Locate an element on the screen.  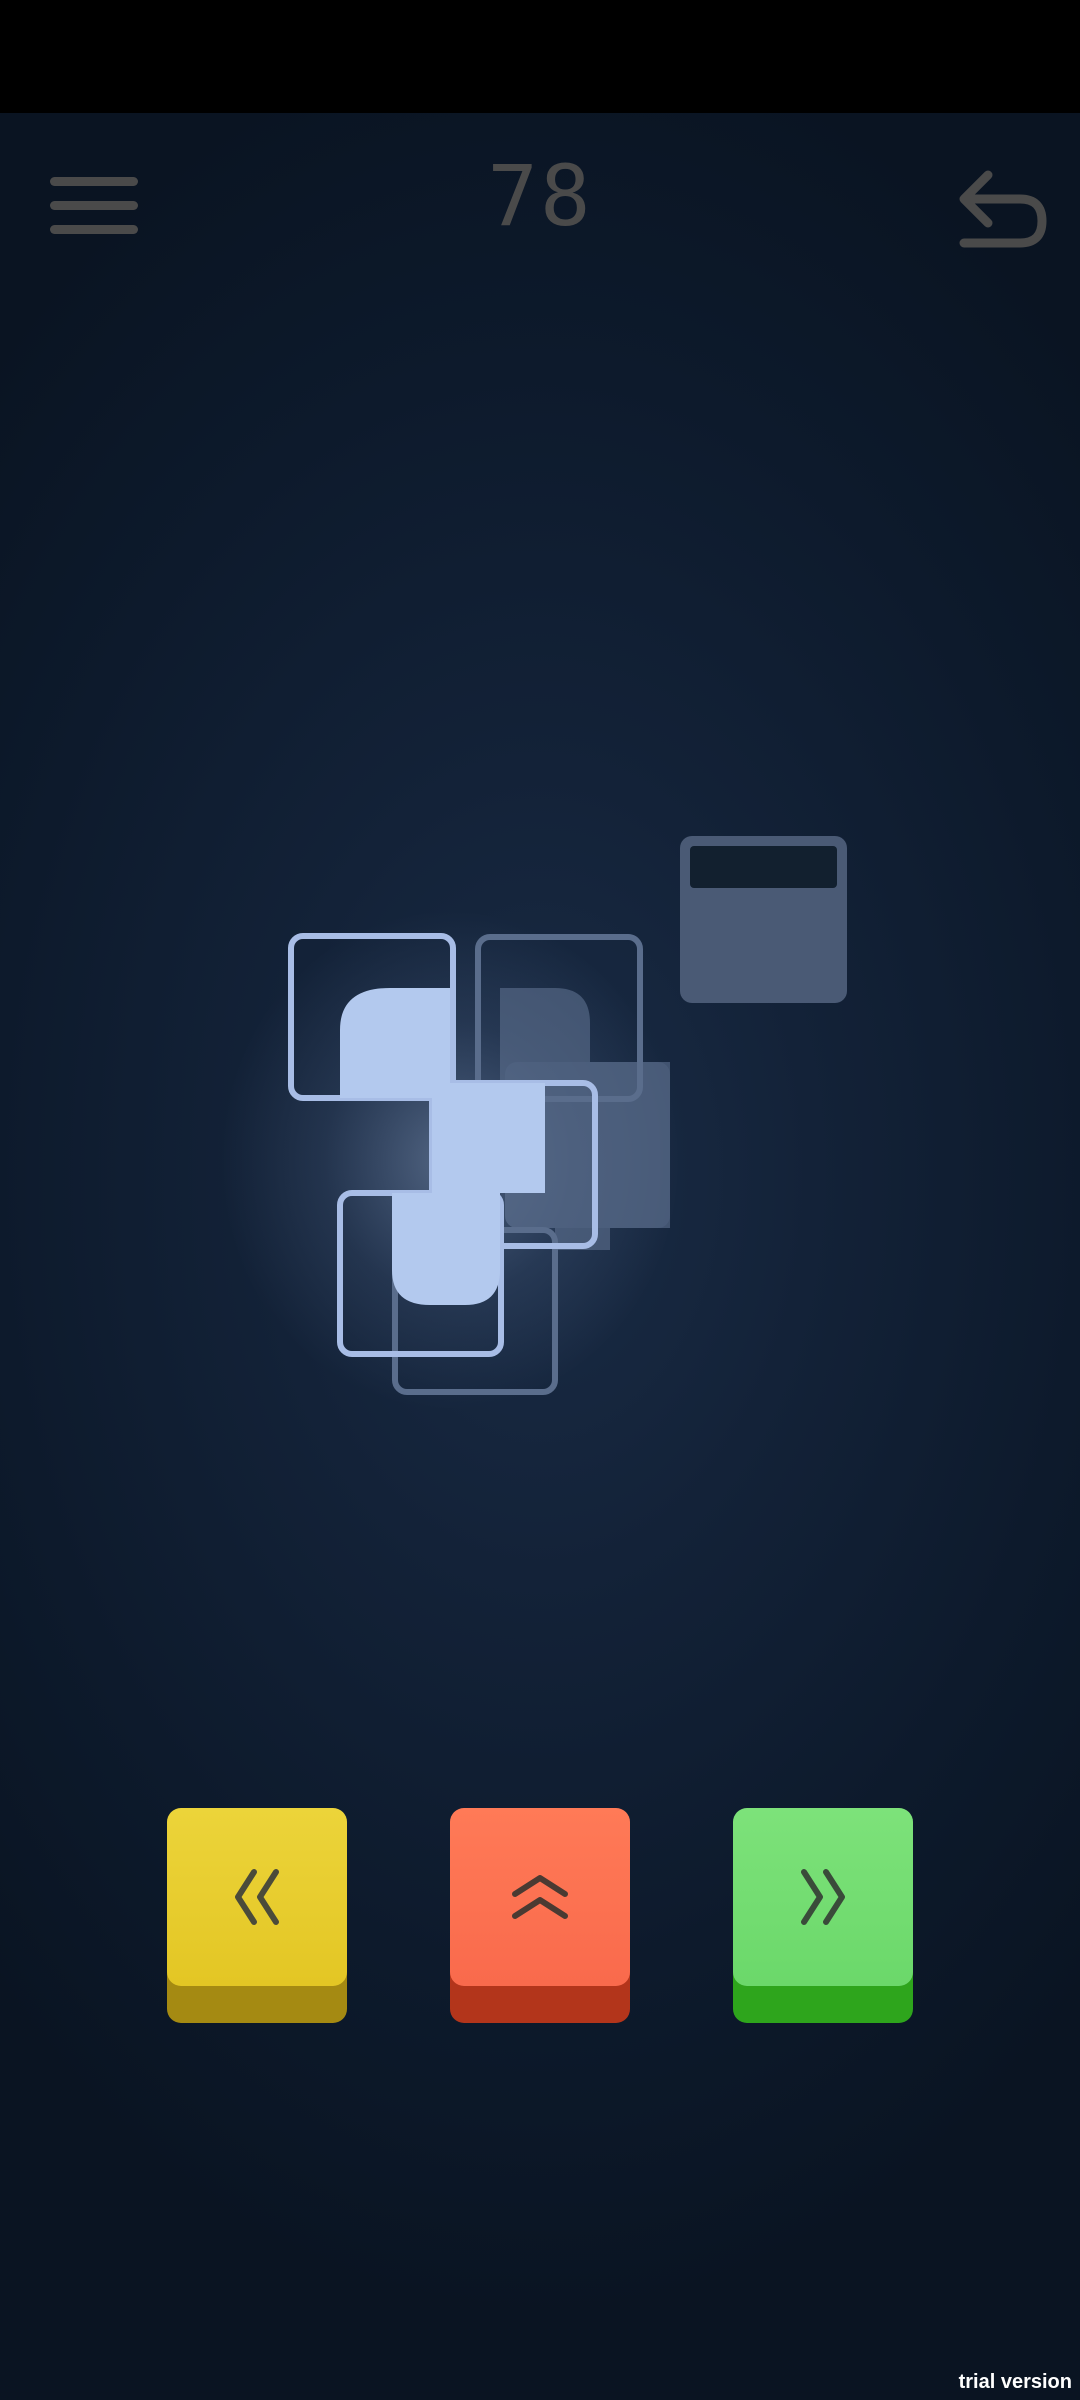
move-right-button is located at coordinates (823, 1915).